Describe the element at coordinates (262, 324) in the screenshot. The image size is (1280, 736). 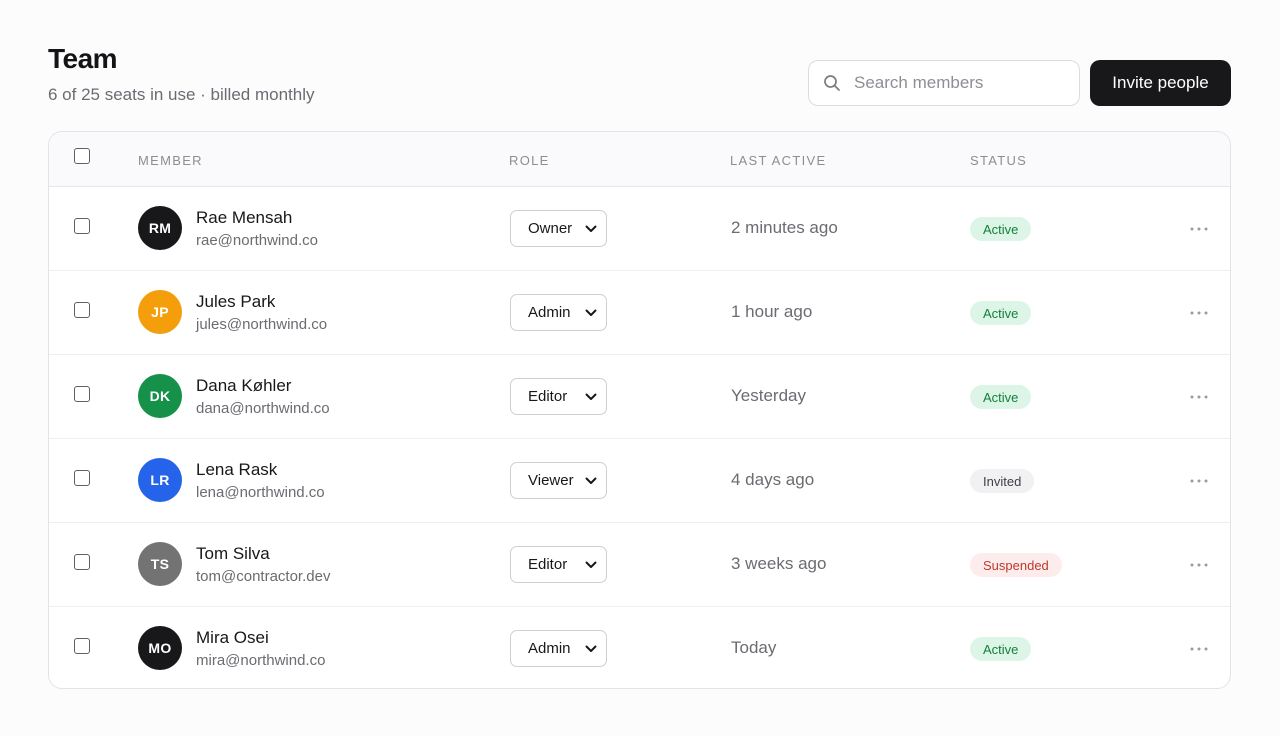
I see `member-email: jules@northwind.co` at that location.